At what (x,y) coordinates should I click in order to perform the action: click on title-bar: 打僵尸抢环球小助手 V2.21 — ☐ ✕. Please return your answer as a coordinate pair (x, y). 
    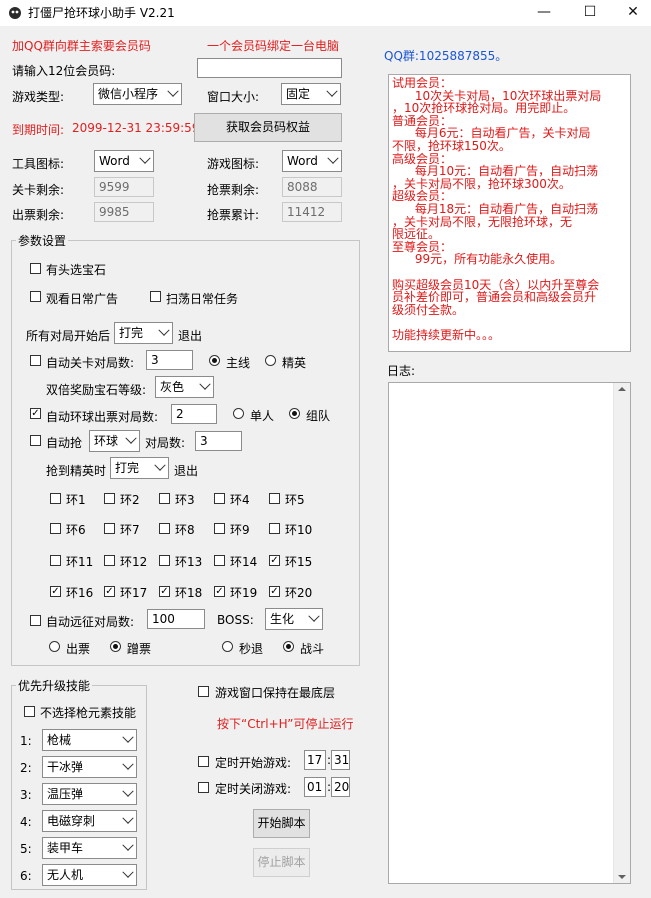
    Looking at the image, I should click on (325, 13).